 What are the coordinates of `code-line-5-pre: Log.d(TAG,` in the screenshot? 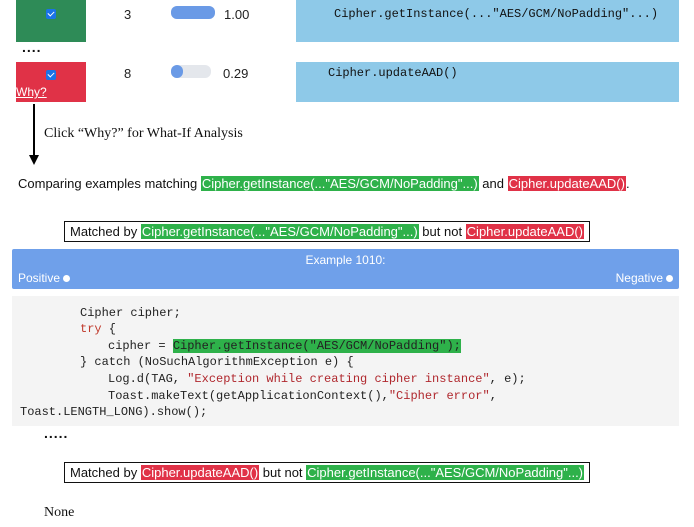 It's located at (148, 379).